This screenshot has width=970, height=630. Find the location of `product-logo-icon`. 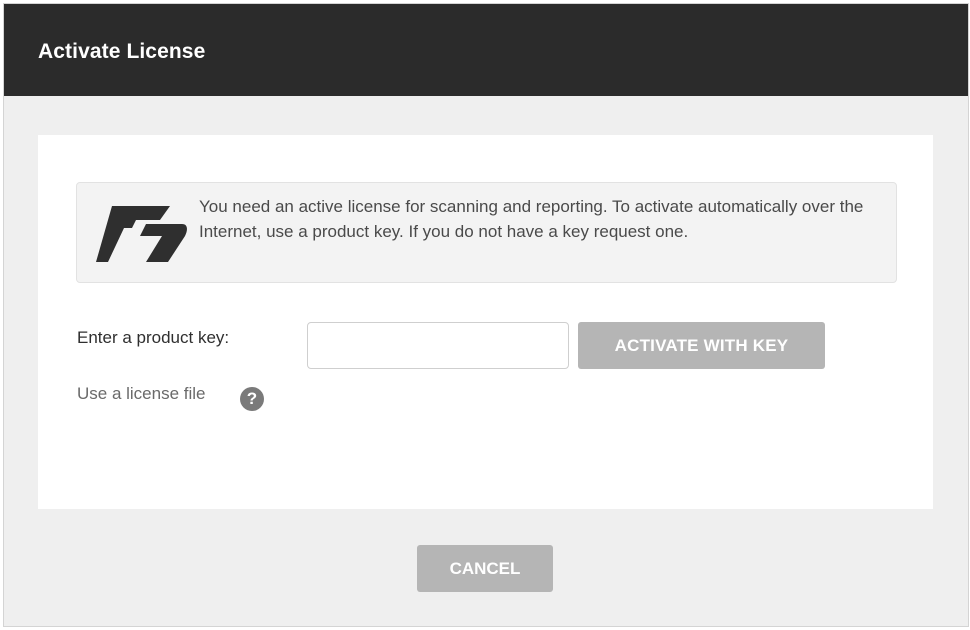

product-logo-icon is located at coordinates (141, 234).